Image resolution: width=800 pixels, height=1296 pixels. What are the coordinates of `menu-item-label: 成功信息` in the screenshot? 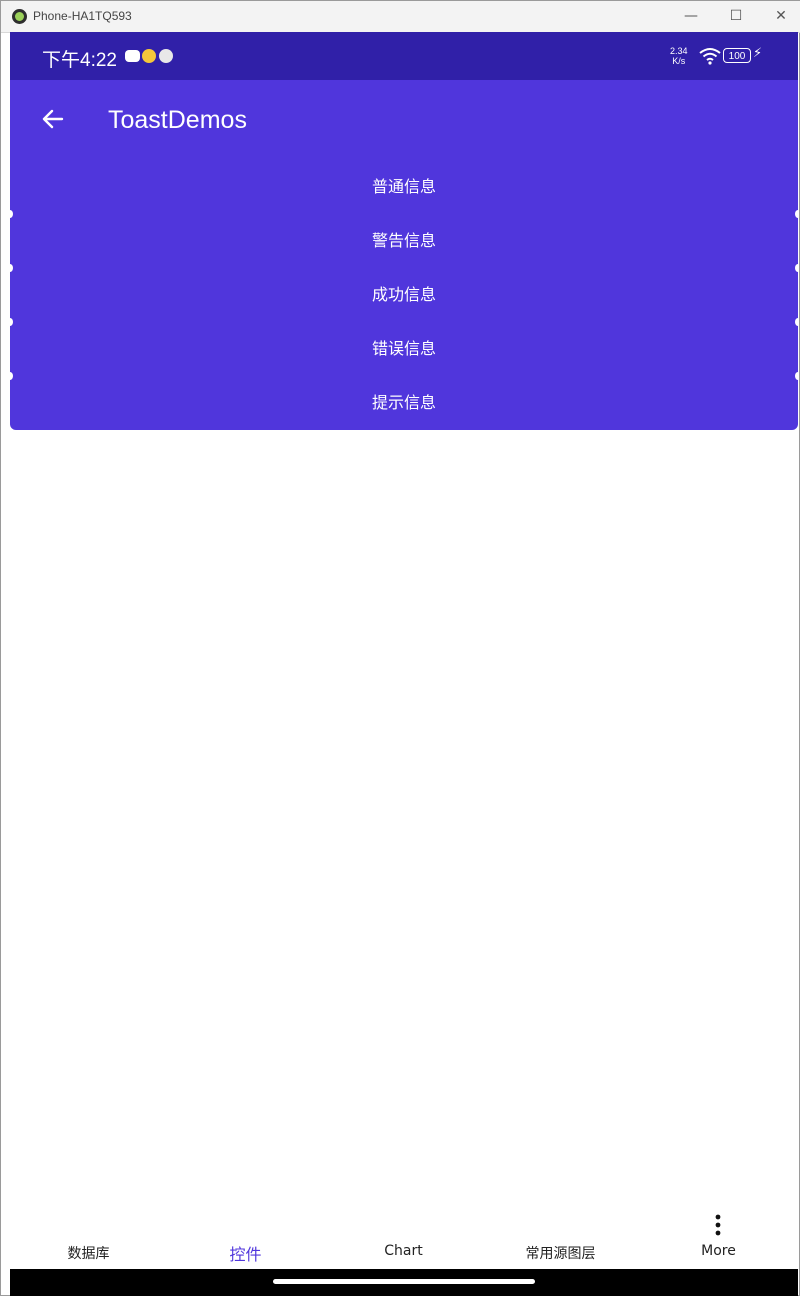 It's located at (403, 294).